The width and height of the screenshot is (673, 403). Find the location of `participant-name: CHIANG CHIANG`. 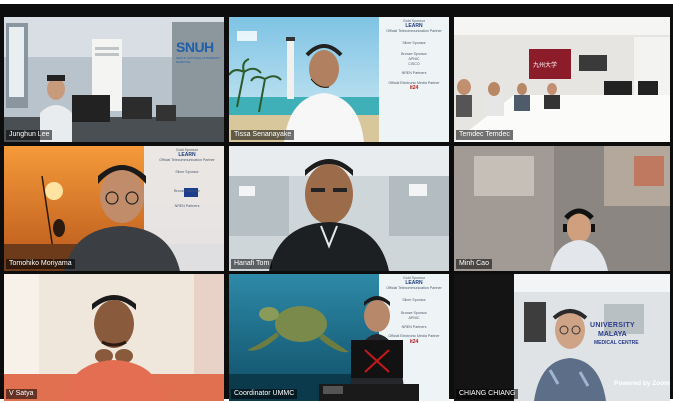

participant-name: CHIANG CHIANG is located at coordinates (487, 394).